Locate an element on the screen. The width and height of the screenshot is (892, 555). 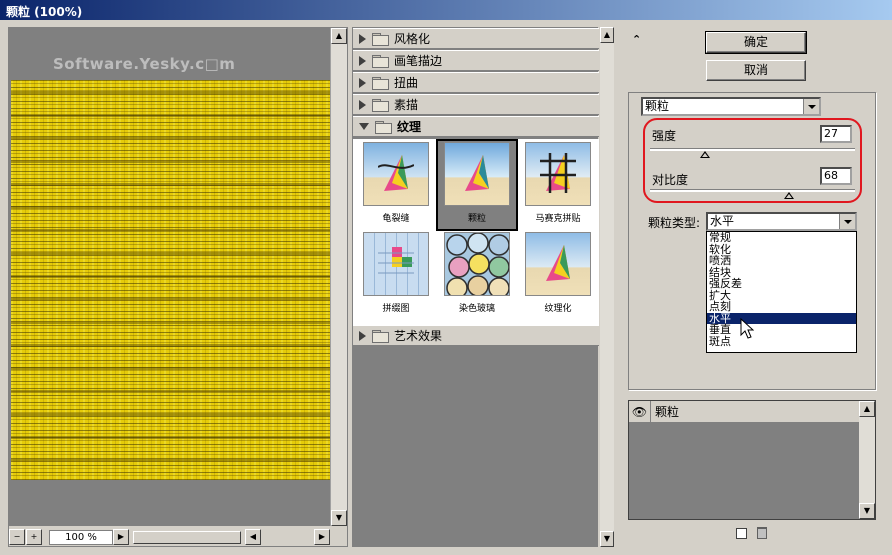
preview-vertical-scrollbar: ▲ ▼ is located at coordinates (338, 277).